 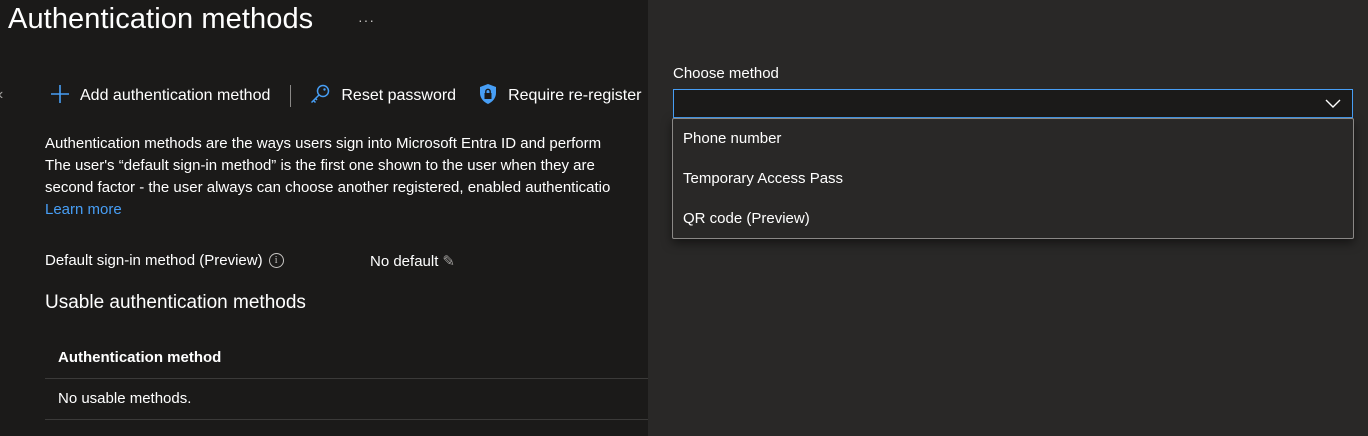 I want to click on reset-password-button: Reset password, so click(x=382, y=96).